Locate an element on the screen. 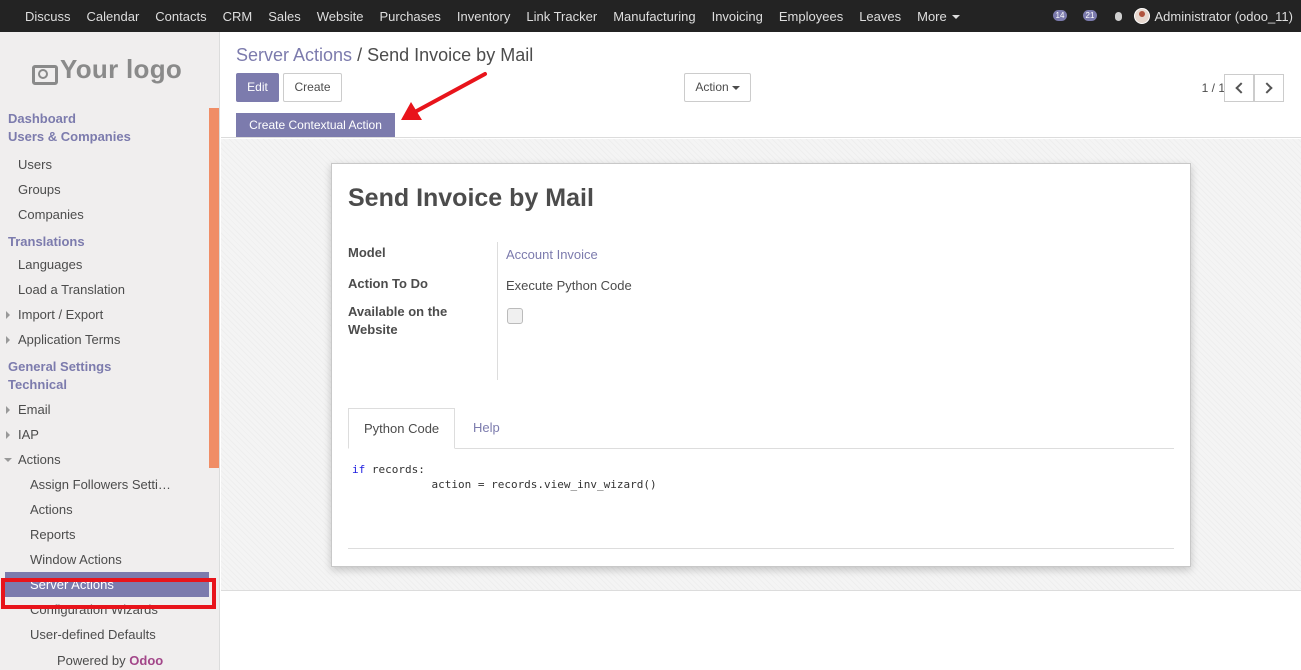 The width and height of the screenshot is (1301, 670). menu-more: More is located at coordinates (938, 16).